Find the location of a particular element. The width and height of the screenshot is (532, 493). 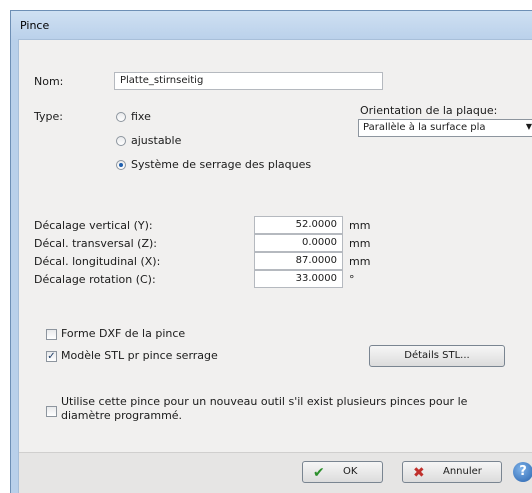

offset-z-unit: mm is located at coordinates (360, 243).